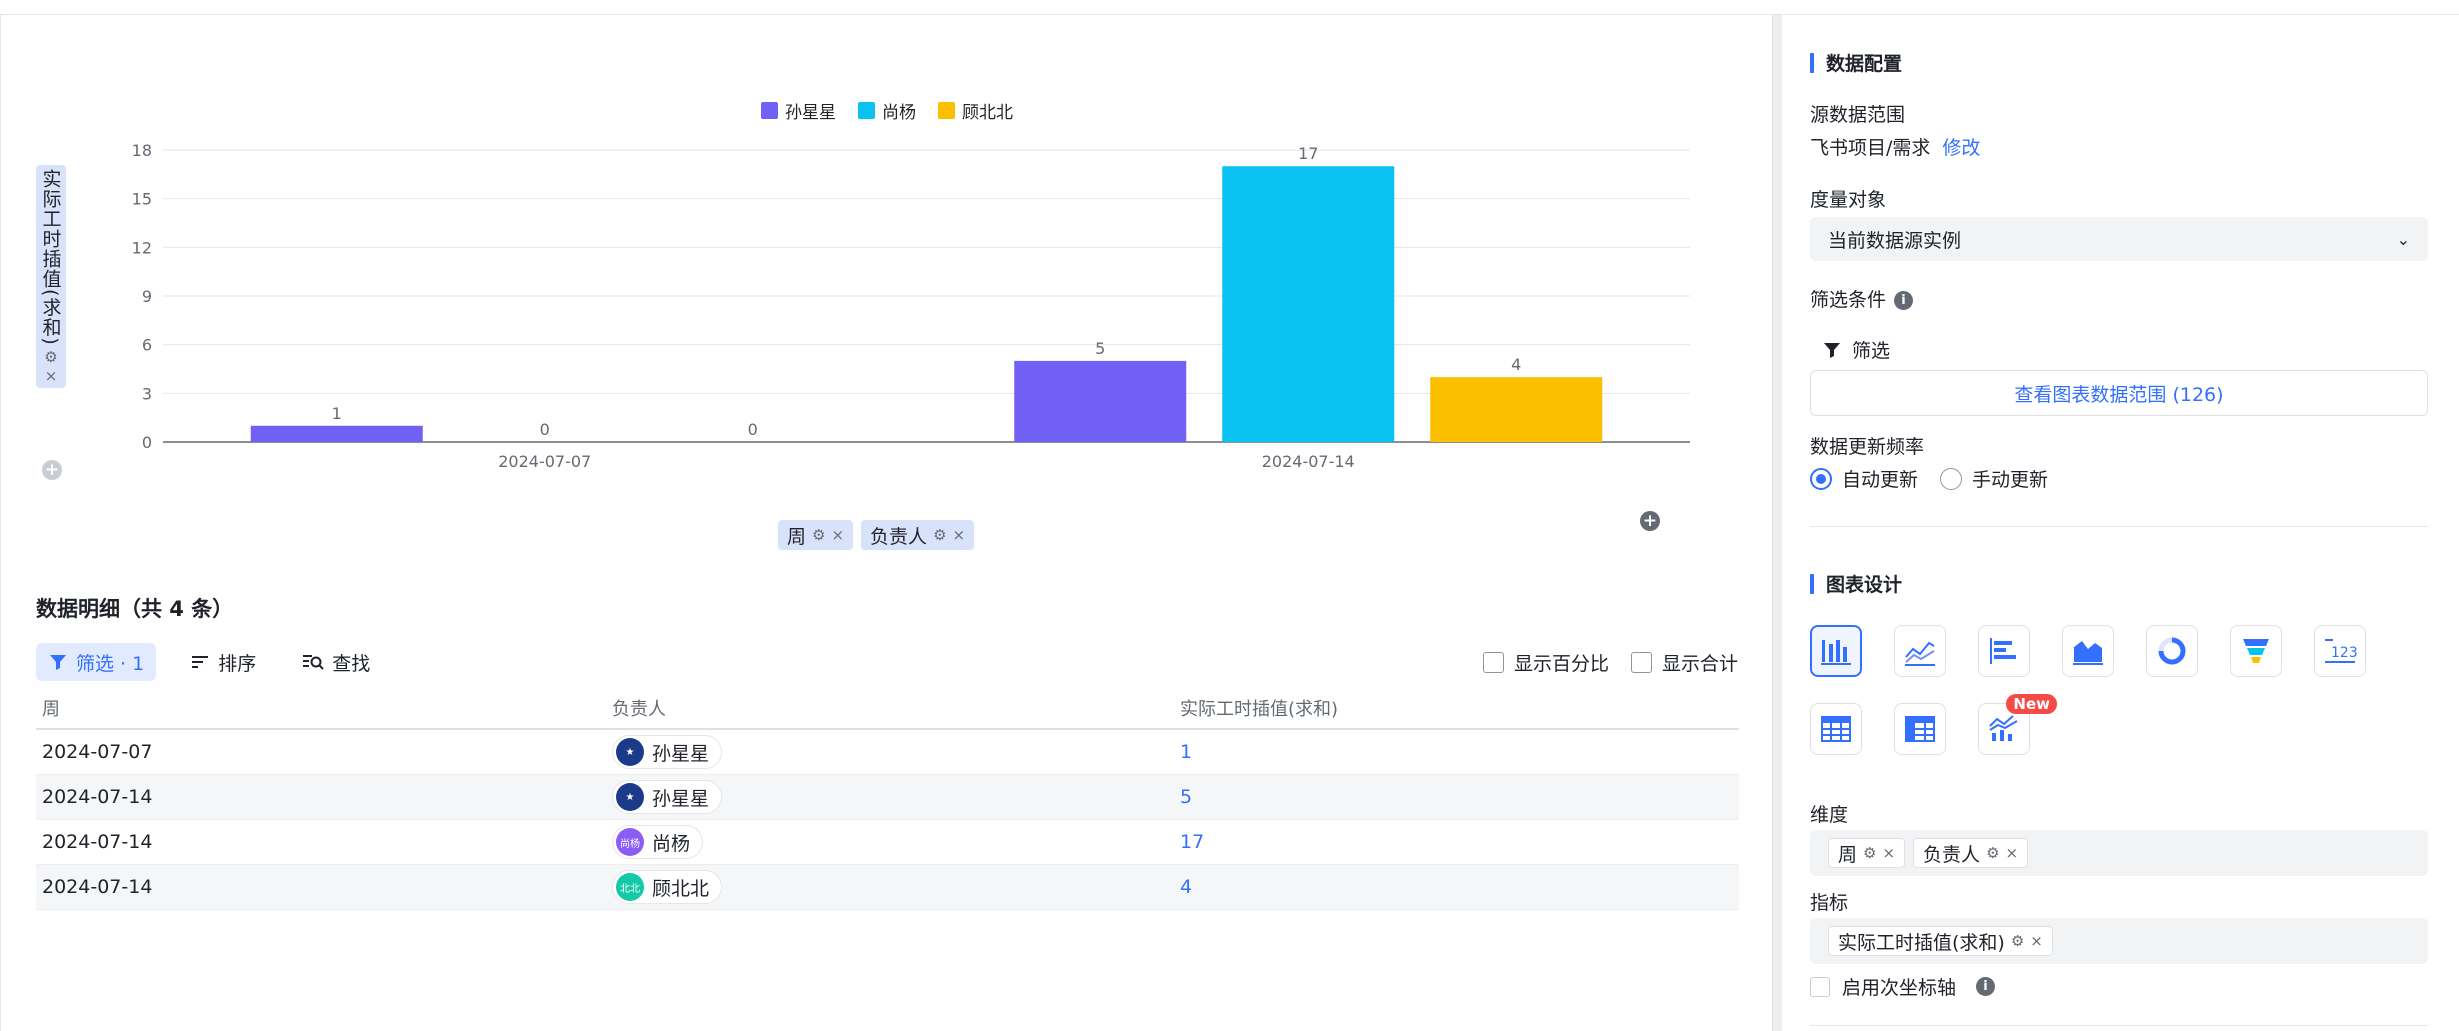 The image size is (2459, 1031). Describe the element at coordinates (97, 752) in the screenshot. I see `cell-week: 2024-07-07` at that location.